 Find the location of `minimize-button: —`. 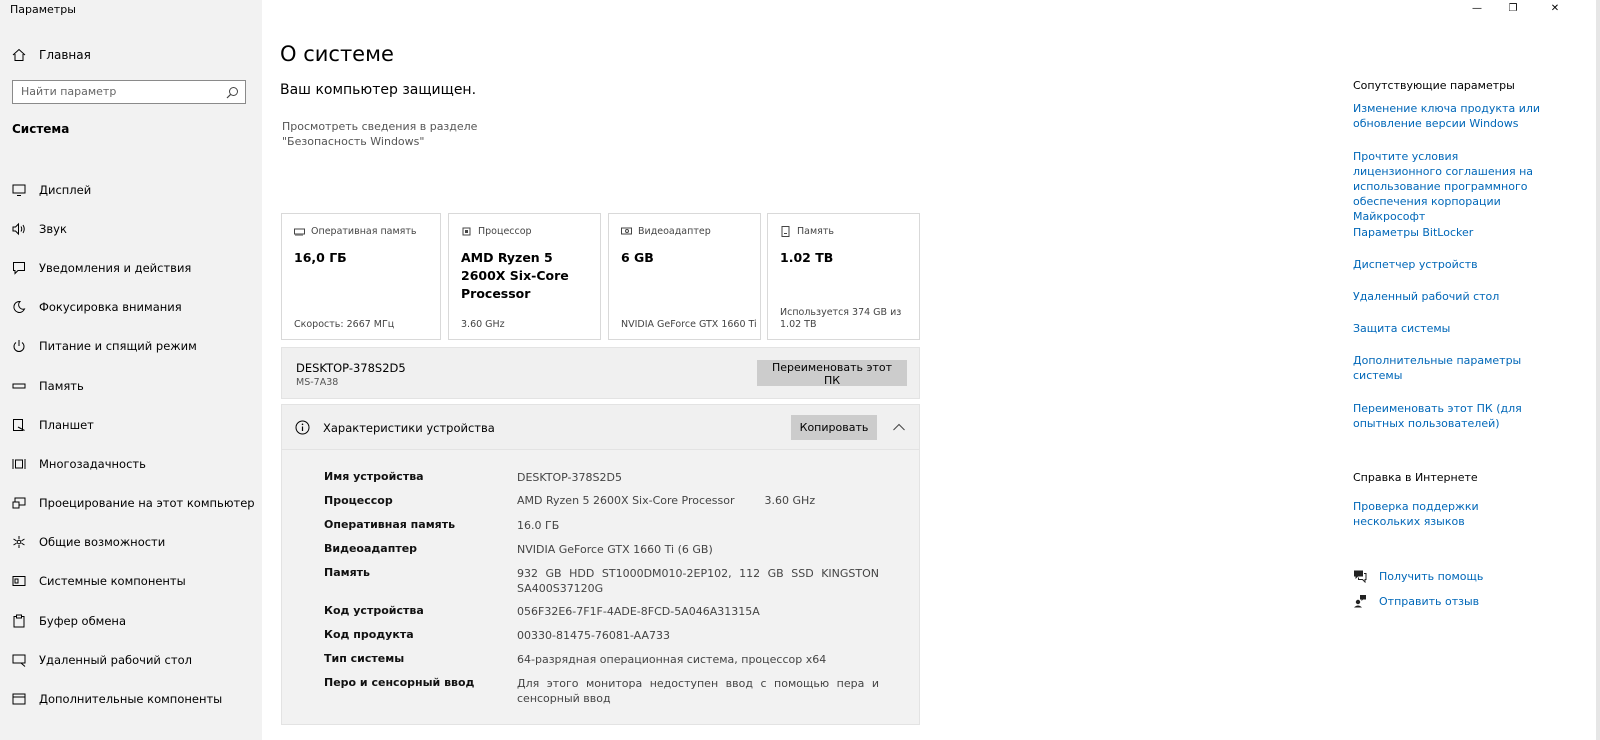

minimize-button: — is located at coordinates (1477, 8).